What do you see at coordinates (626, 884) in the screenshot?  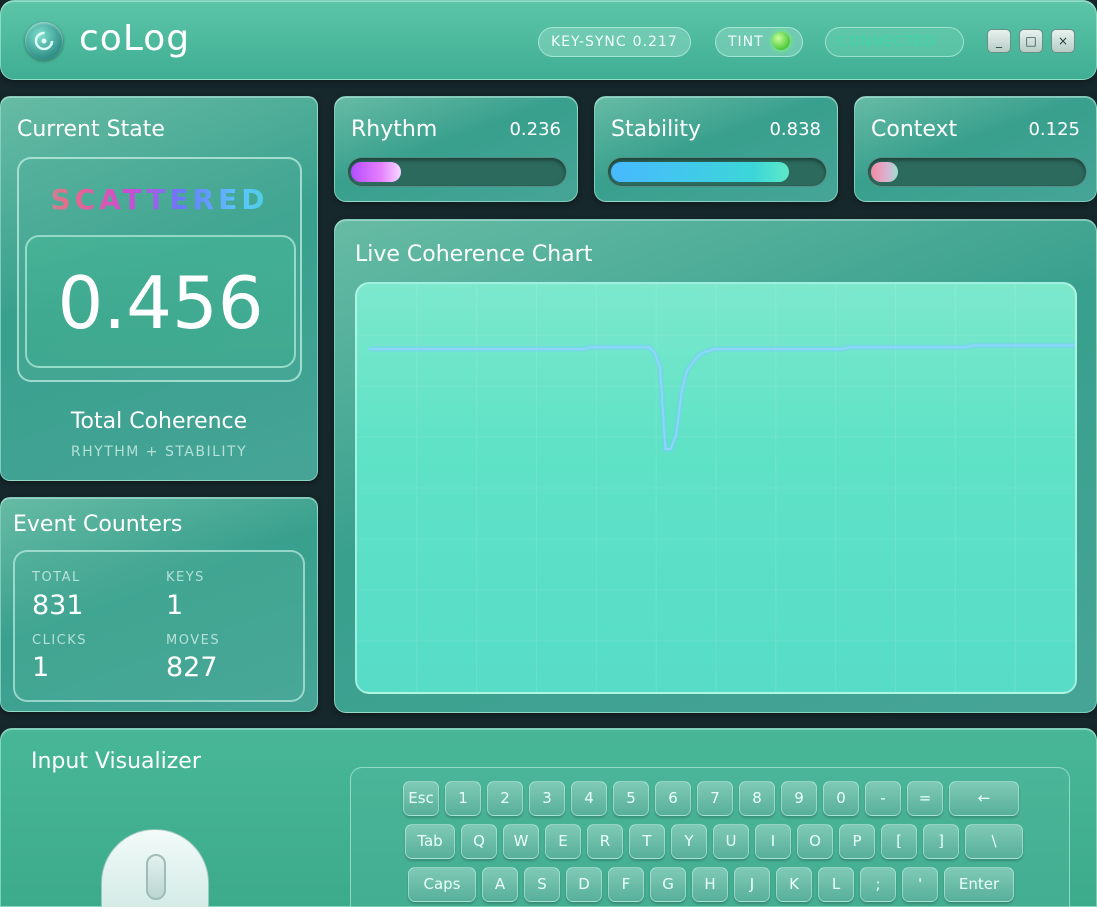 I see `key-4: F` at bounding box center [626, 884].